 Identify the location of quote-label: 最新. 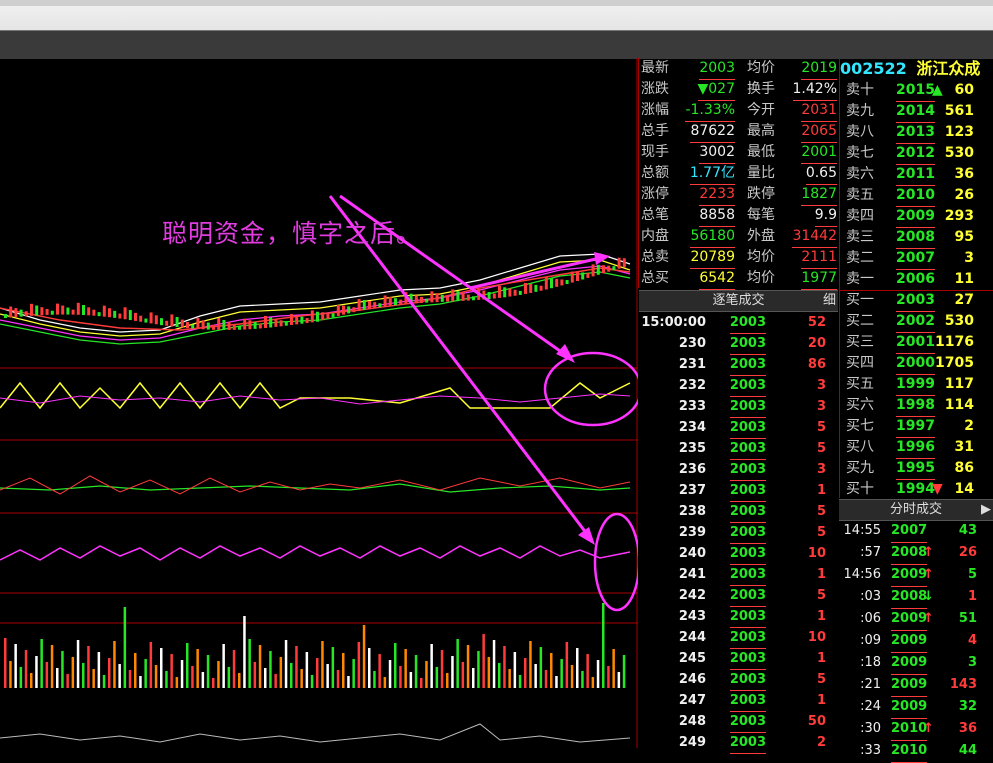
(655, 68).